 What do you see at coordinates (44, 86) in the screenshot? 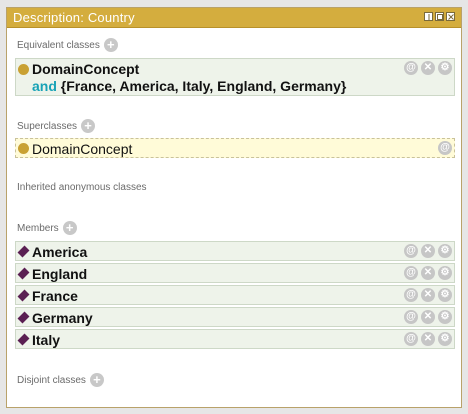
I see `and-keyword: and` at bounding box center [44, 86].